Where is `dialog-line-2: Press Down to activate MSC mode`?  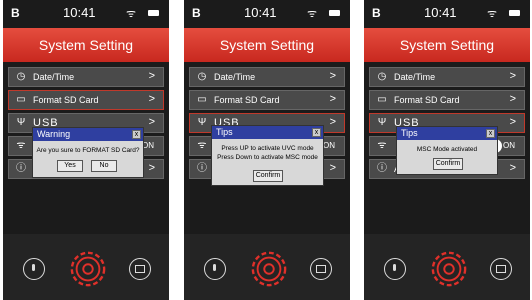
dialog-line-2: Press Down to activate MSC mode is located at coordinates (267, 157).